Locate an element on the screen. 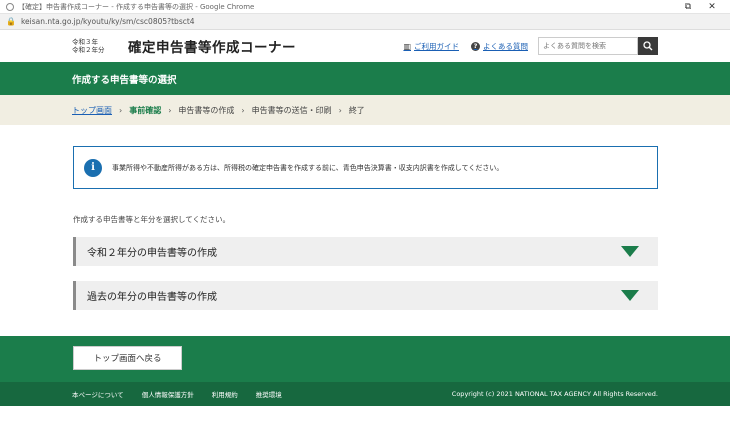 The image size is (730, 438). faq-search-input is located at coordinates (588, 46).